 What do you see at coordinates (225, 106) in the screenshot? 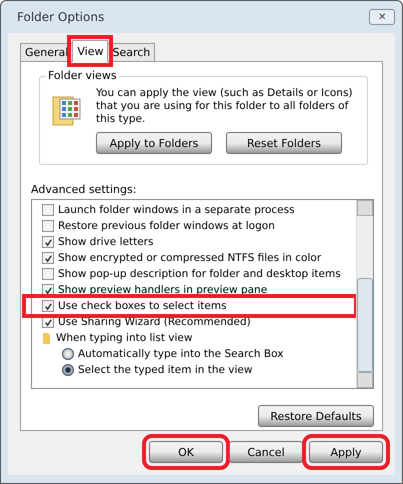
I see `description-text: You can apply the view (such as Details or Icons) that you are using for this folder to all folders of this type.` at bounding box center [225, 106].